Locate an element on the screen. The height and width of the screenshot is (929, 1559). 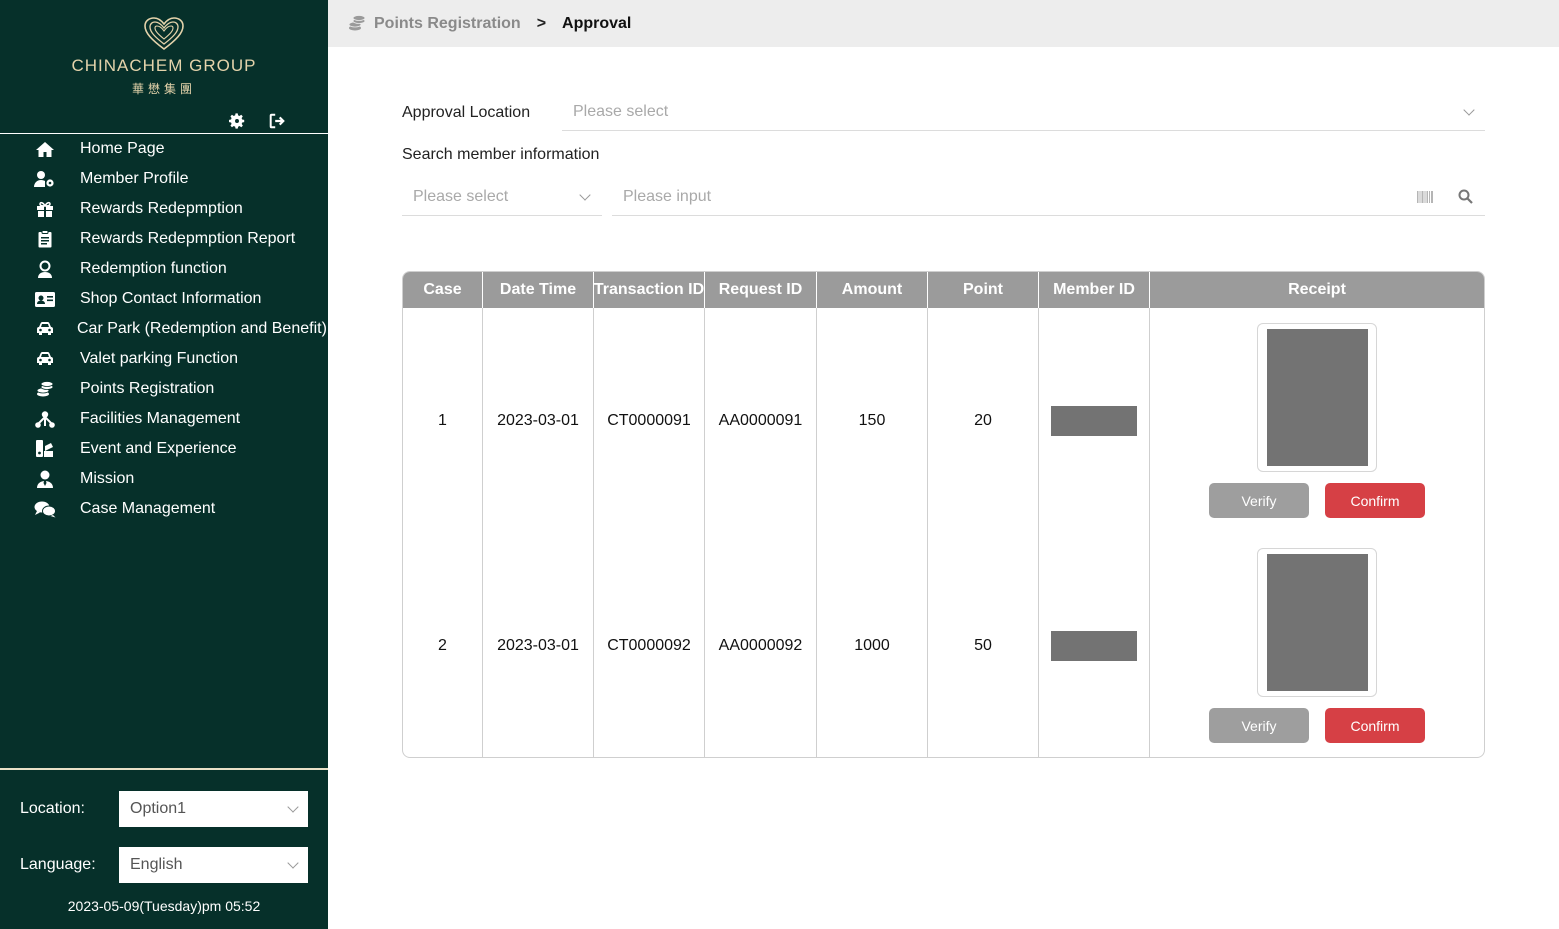
cell-transaction-id: CT0000091 is located at coordinates (649, 420).